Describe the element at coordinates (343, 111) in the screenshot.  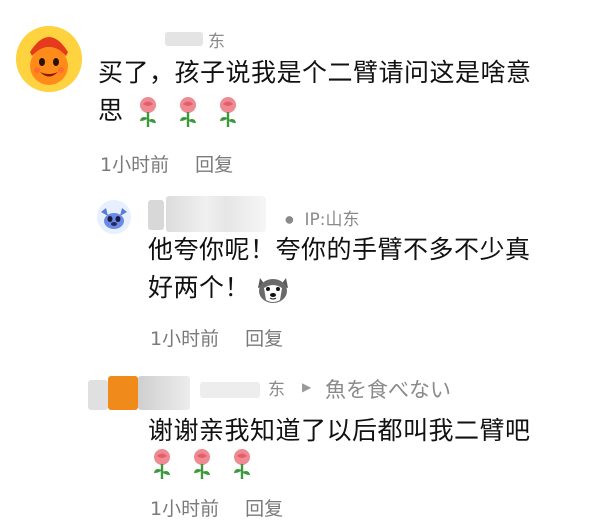
I see `comment-text-line-2: 思` at that location.